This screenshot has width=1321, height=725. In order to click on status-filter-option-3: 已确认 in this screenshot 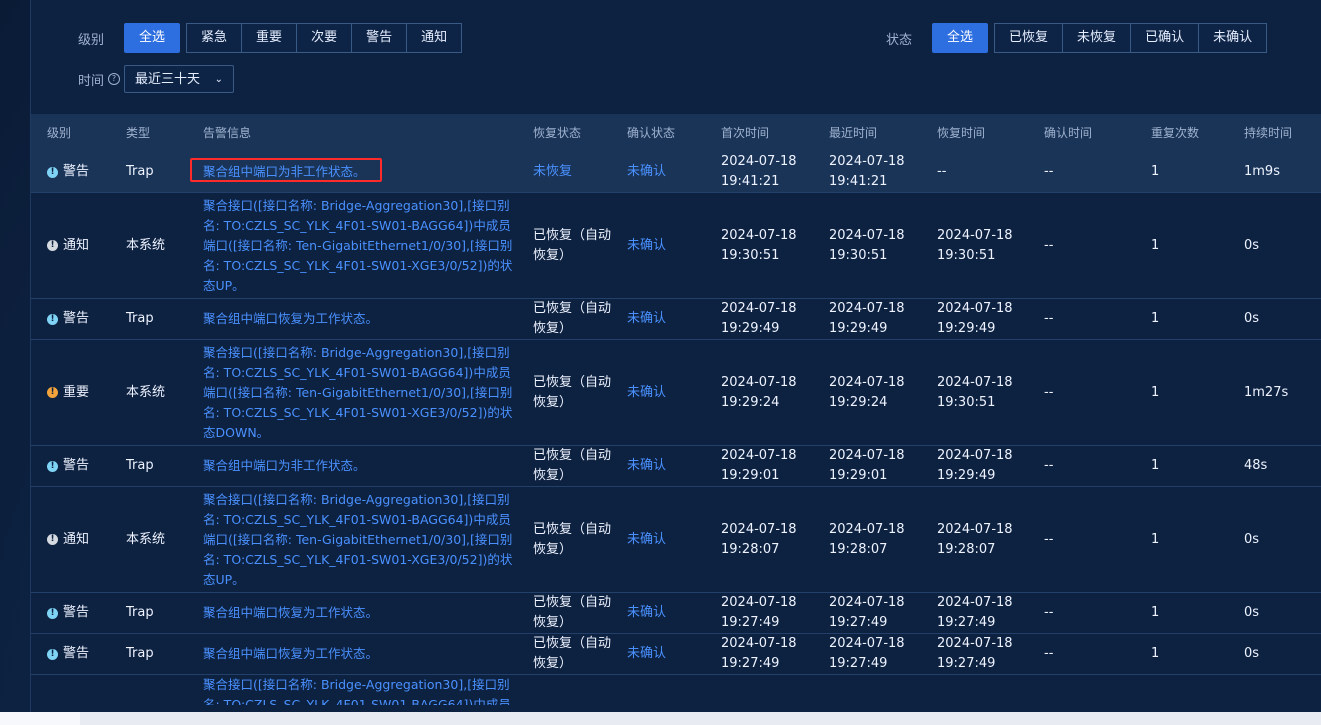, I will do `click(1165, 38)`.